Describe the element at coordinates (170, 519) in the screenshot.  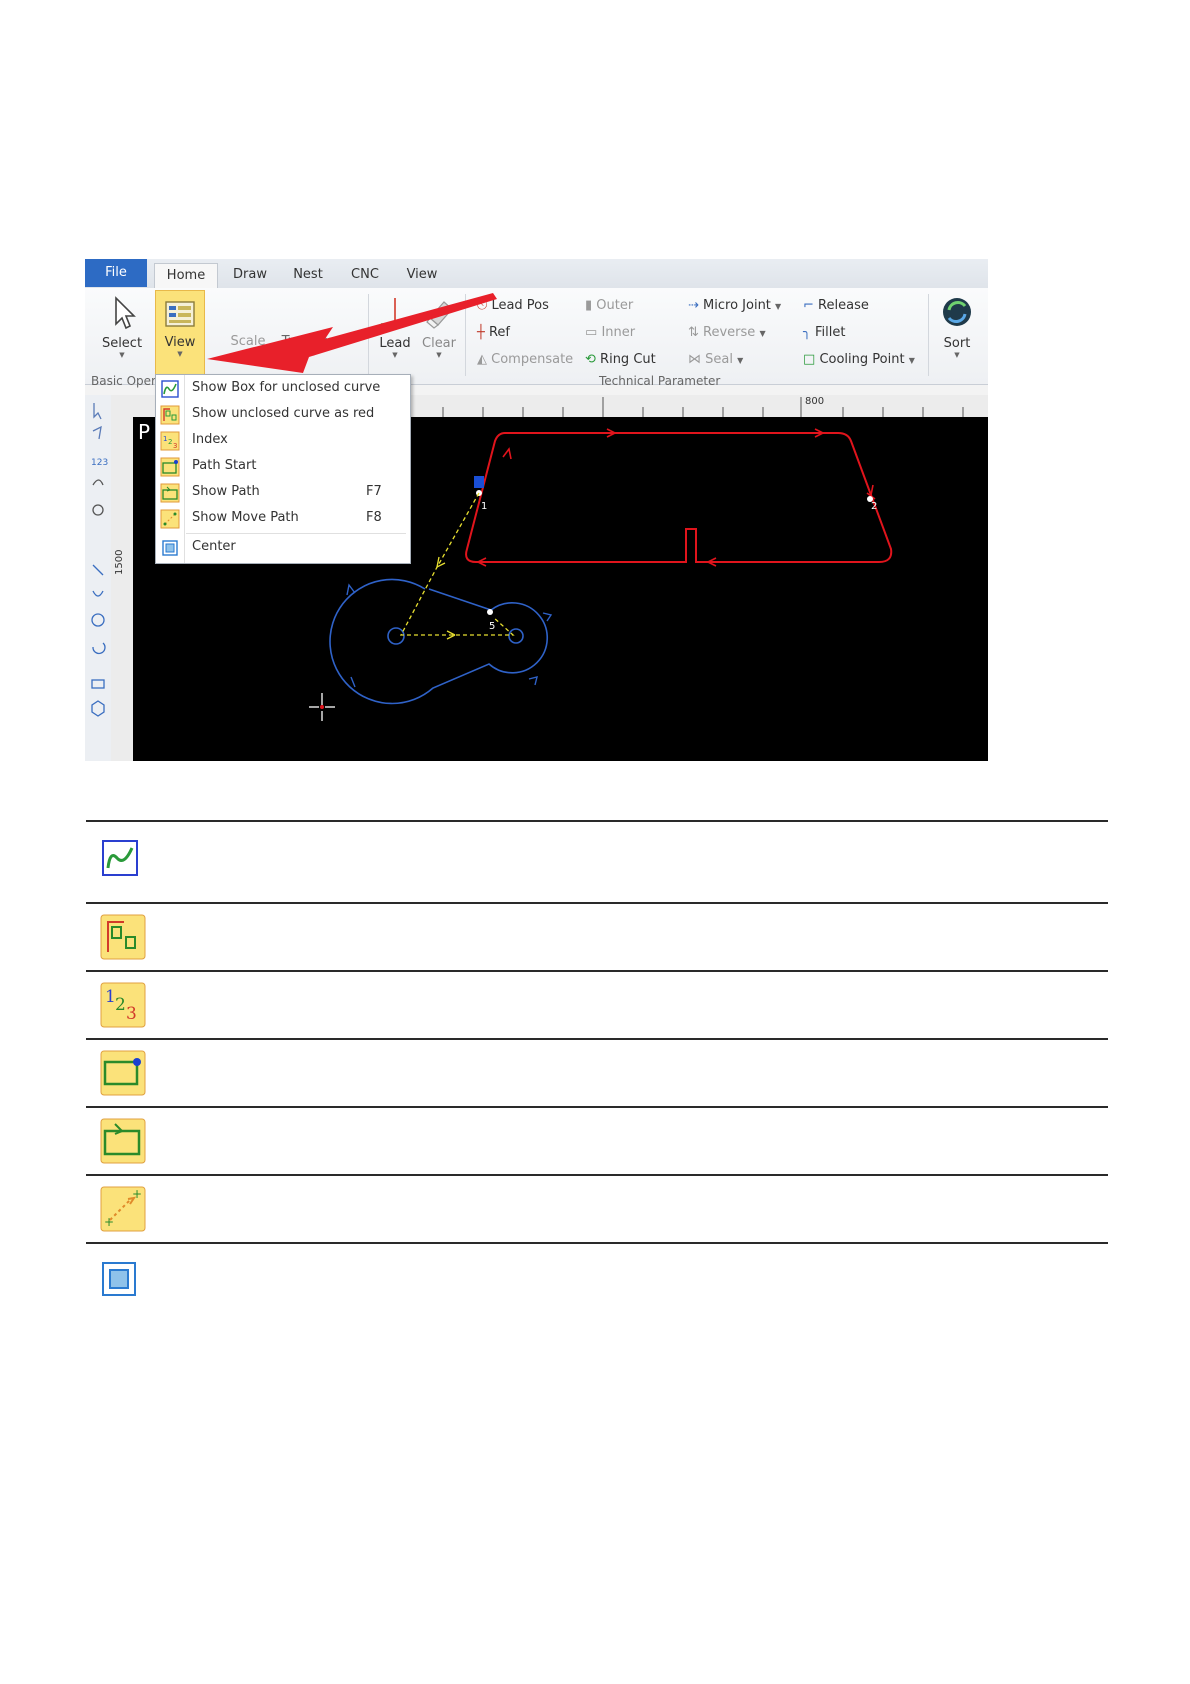
I see `show-move-path-icon` at that location.